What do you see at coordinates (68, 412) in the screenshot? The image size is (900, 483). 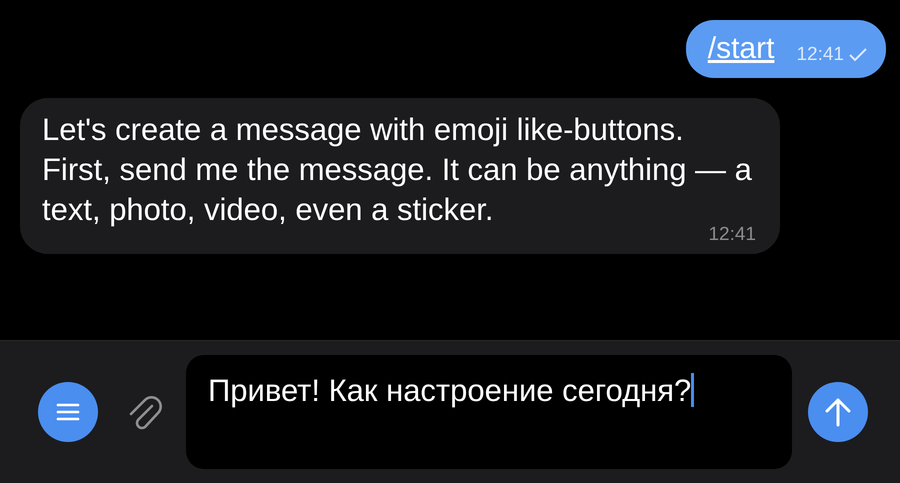 I see `menu-icon` at bounding box center [68, 412].